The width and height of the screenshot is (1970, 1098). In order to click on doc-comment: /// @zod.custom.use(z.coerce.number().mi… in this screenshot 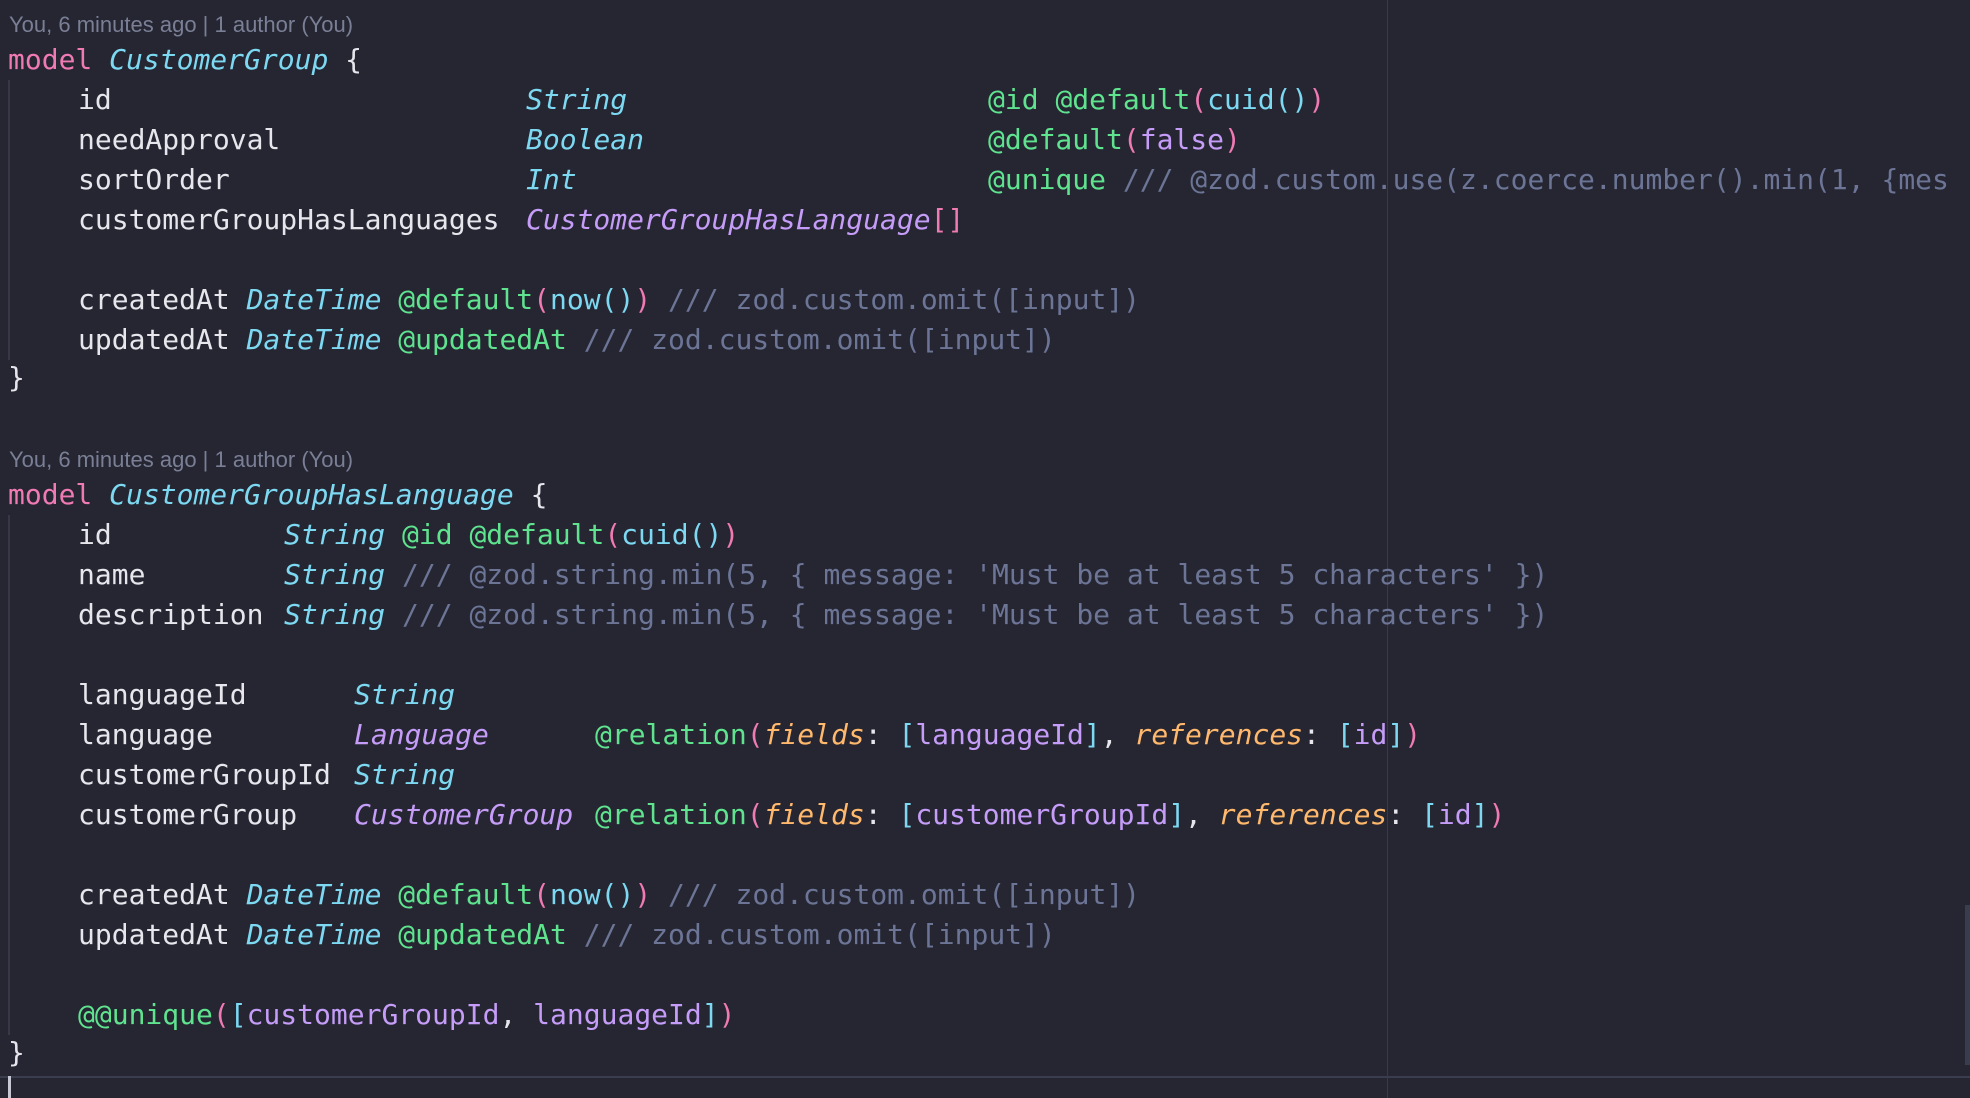, I will do `click(1535, 179)`.